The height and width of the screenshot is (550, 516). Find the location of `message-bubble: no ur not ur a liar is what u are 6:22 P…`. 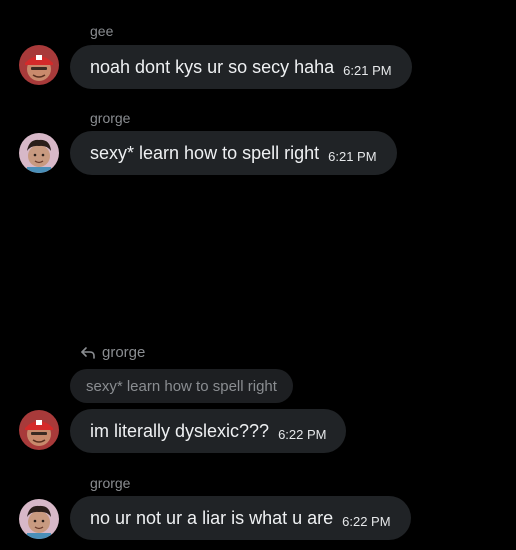

message-bubble: no ur not ur a liar is what u are 6:22 P… is located at coordinates (240, 518).